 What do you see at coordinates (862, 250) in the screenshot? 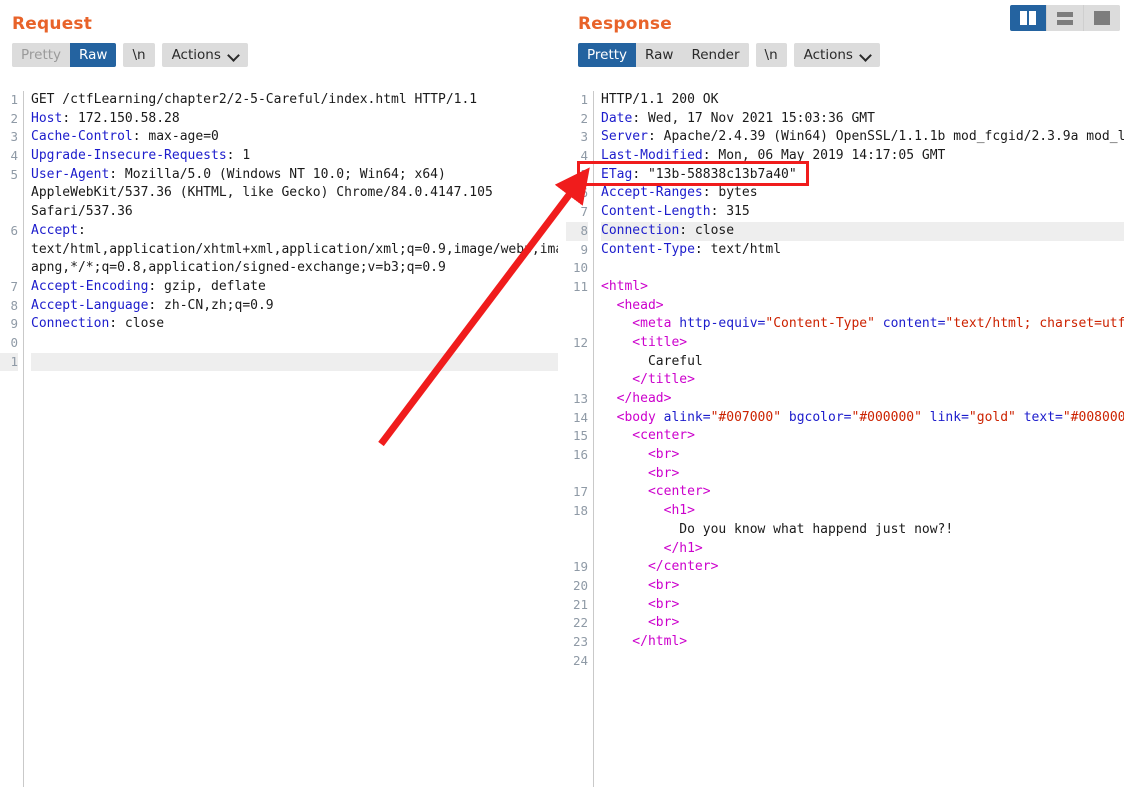
I see `code-line: Content-Type: text/html` at bounding box center [862, 250].